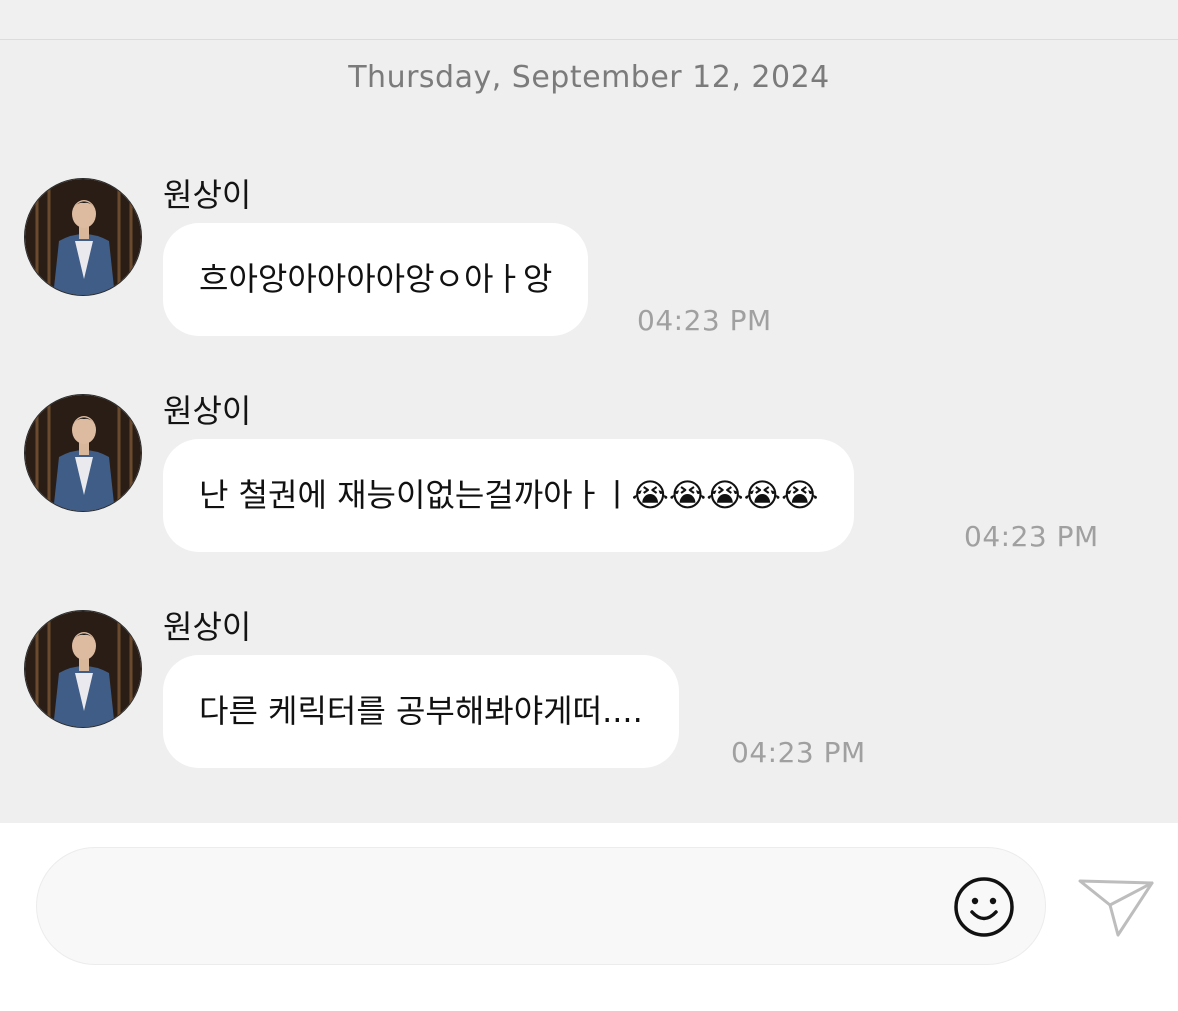 Image resolution: width=1178 pixels, height=1011 pixels. I want to click on paper-plane-icon, so click(1116, 906).